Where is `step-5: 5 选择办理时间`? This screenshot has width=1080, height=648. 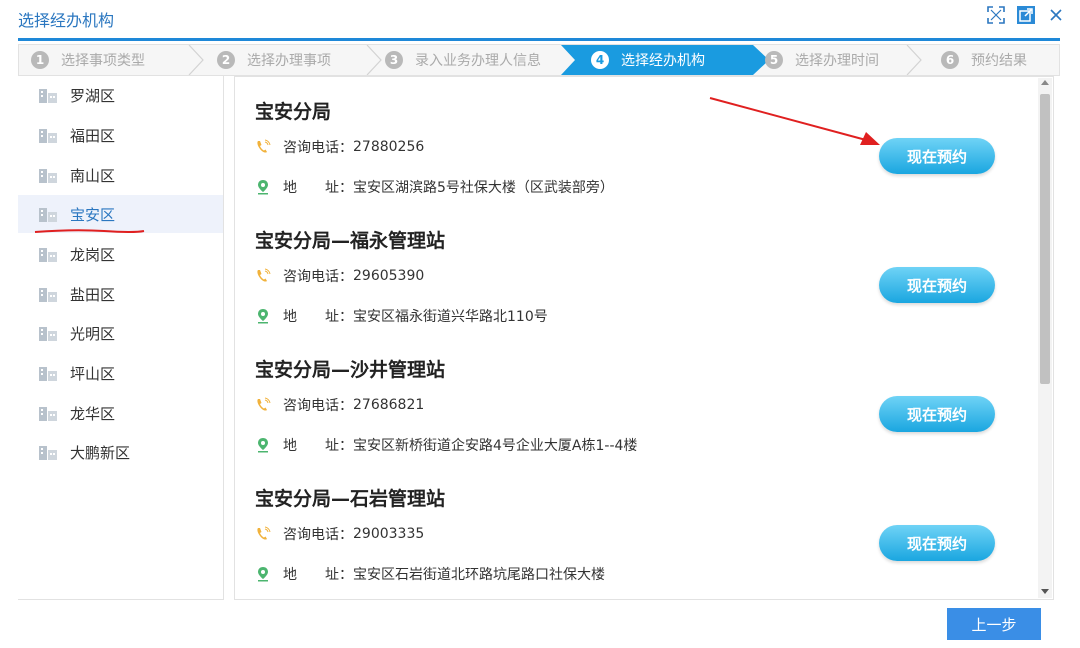 step-5: 5 选择办理时间 is located at coordinates (822, 60).